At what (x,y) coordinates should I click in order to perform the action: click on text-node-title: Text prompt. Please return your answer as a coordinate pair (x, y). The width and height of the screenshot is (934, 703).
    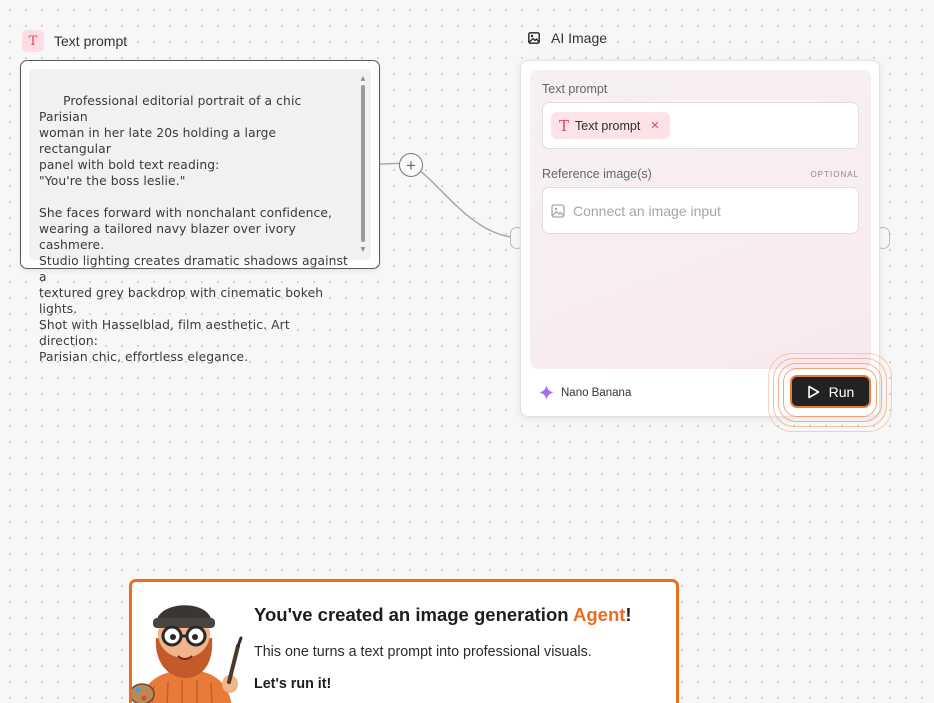
    Looking at the image, I should click on (91, 41).